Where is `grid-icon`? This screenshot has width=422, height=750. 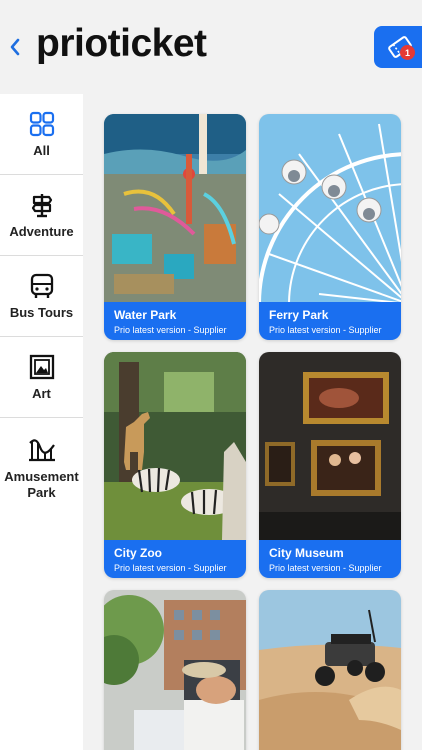
grid-icon is located at coordinates (42, 124).